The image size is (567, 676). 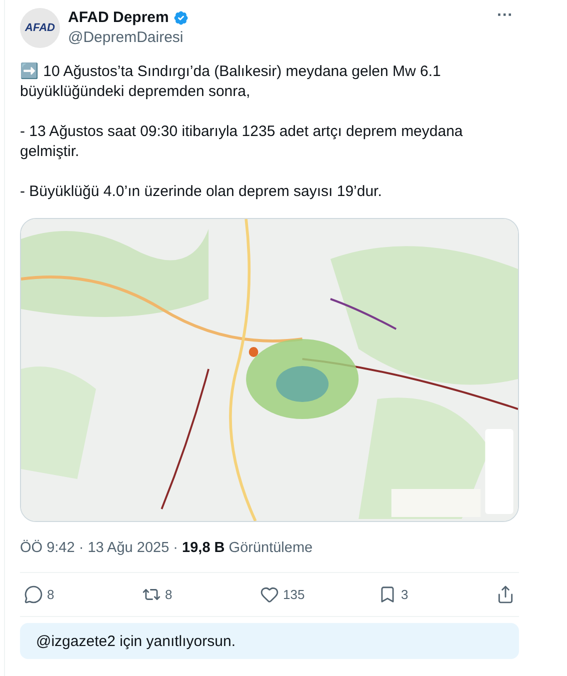 What do you see at coordinates (33, 594) in the screenshot?
I see `reply-icon` at bounding box center [33, 594].